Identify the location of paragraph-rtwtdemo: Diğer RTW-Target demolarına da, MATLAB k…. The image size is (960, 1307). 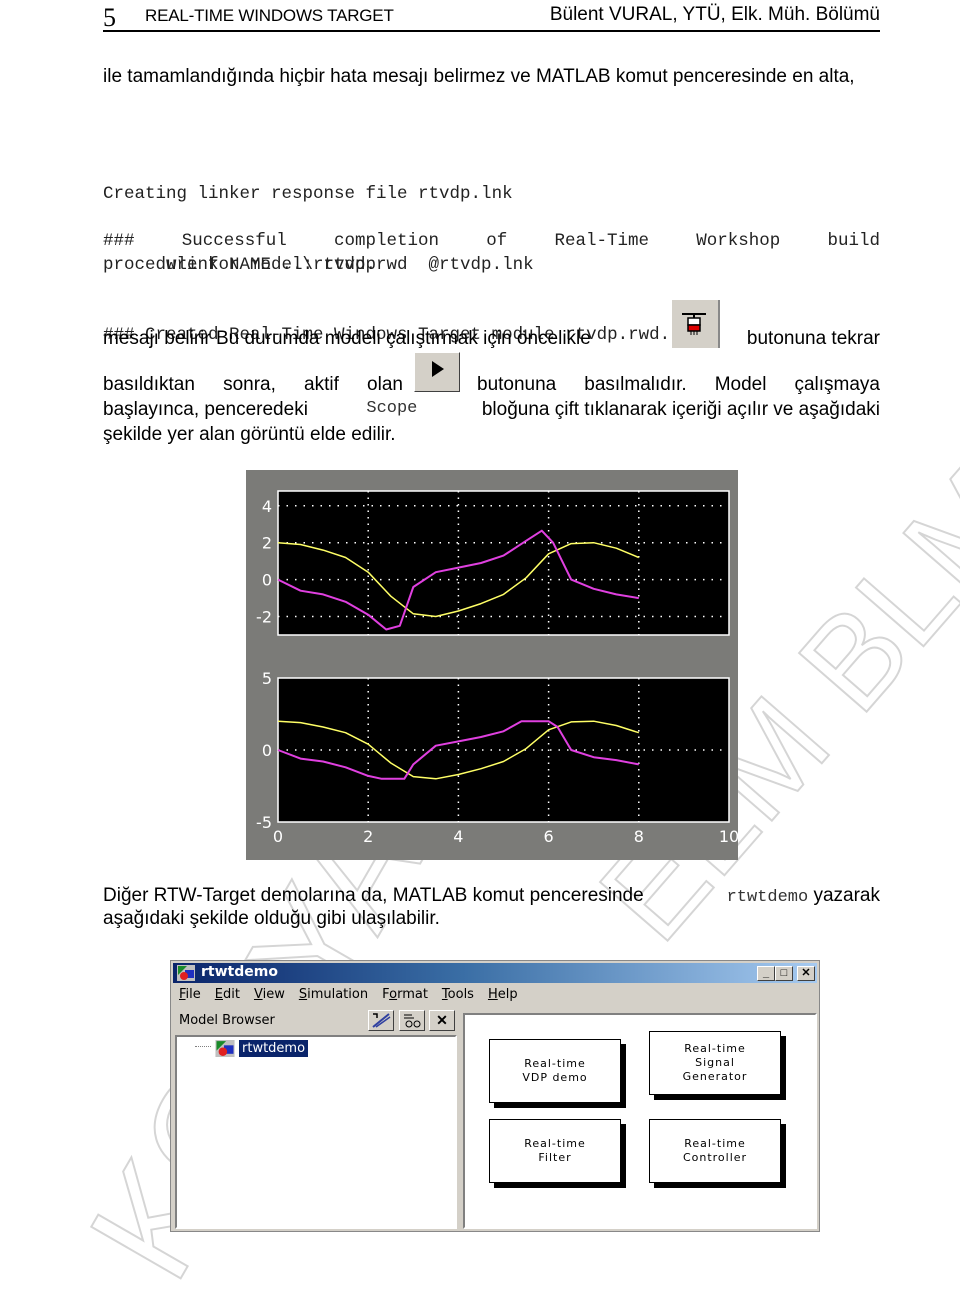
(491, 907).